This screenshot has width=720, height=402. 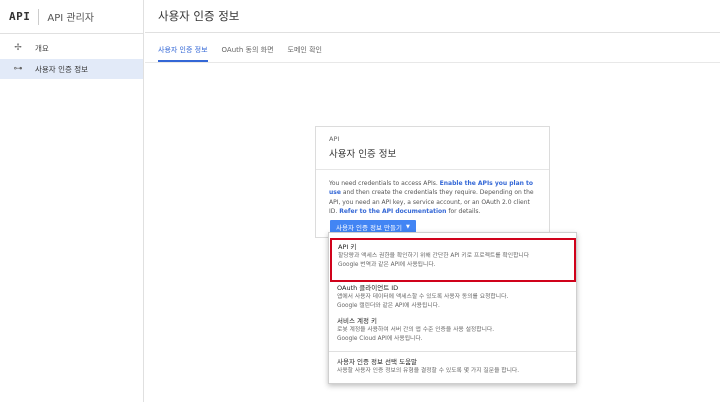 I want to click on api-docs-link: Refer to the API documentation, so click(x=392, y=211).